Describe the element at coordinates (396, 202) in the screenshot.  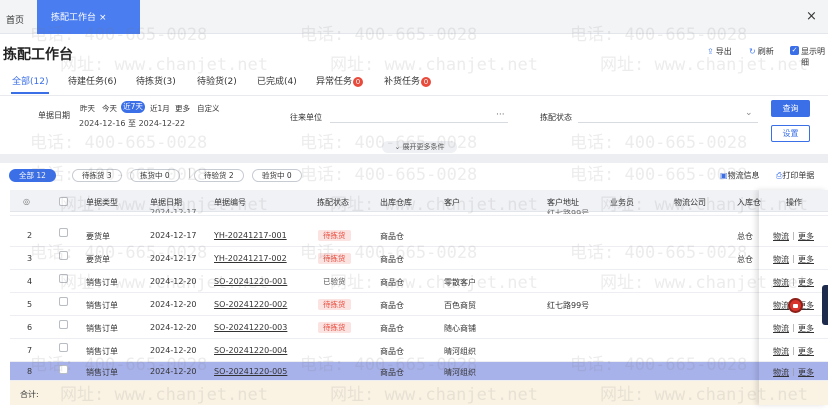
I see `col-warehouse: 出库仓库` at that location.